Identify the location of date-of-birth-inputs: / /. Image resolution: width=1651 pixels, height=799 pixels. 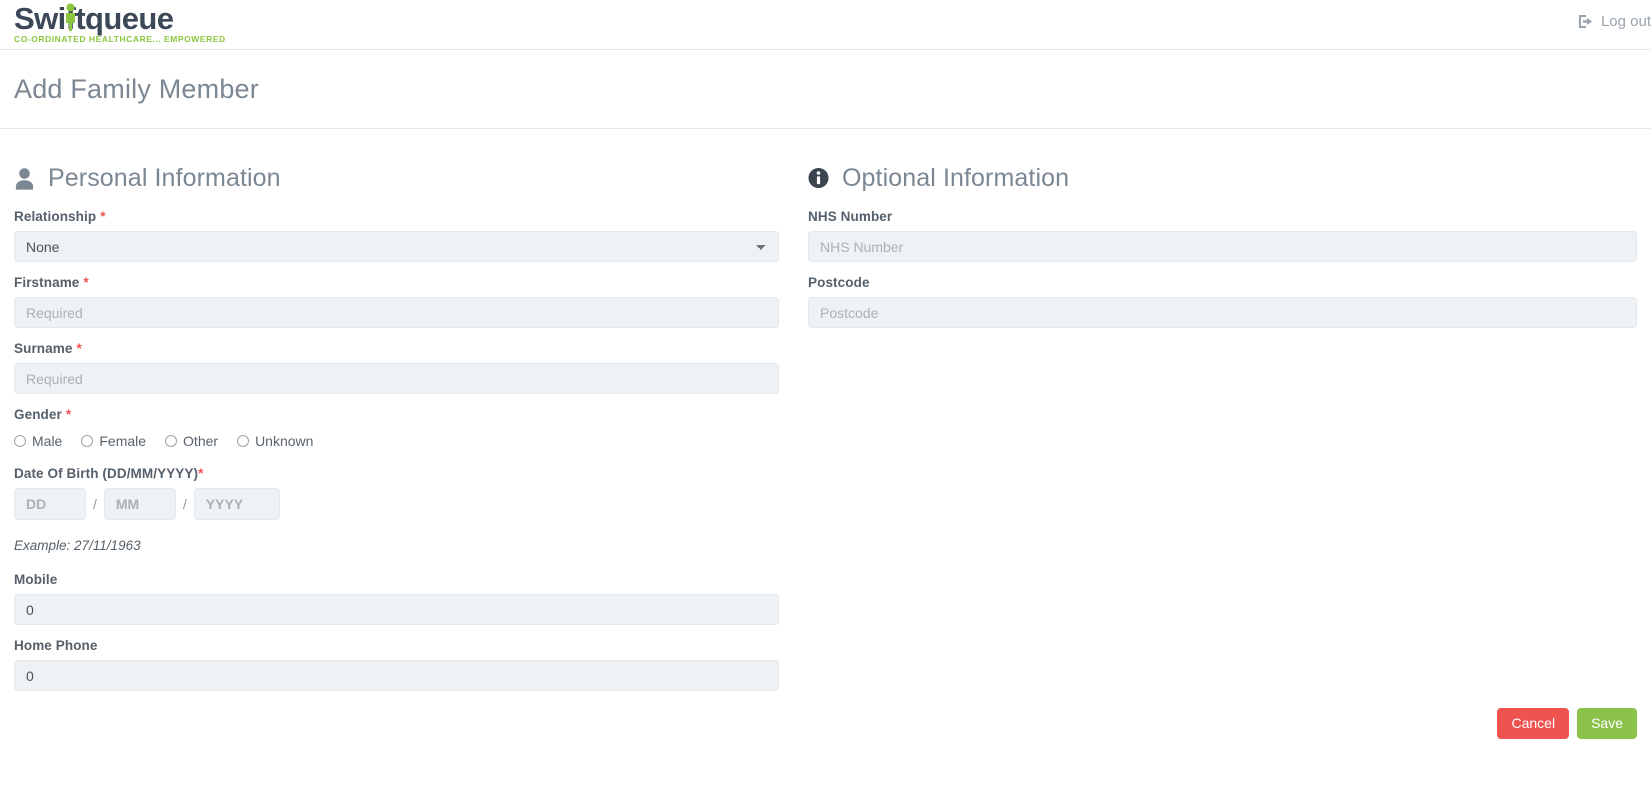
(396, 504).